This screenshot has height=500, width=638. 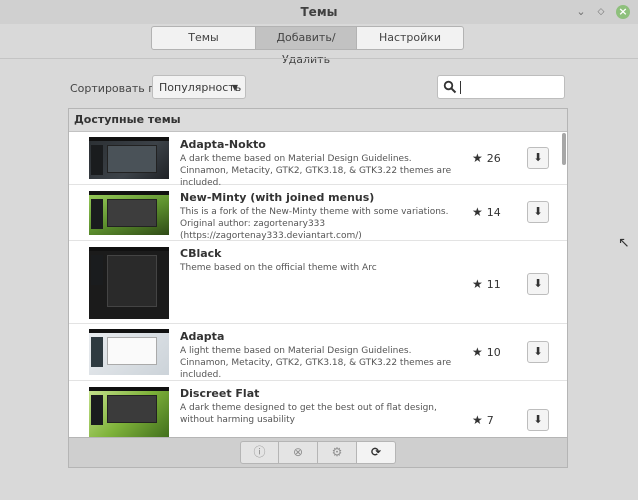 I want to click on tab-settings: Настройки, so click(x=410, y=38).